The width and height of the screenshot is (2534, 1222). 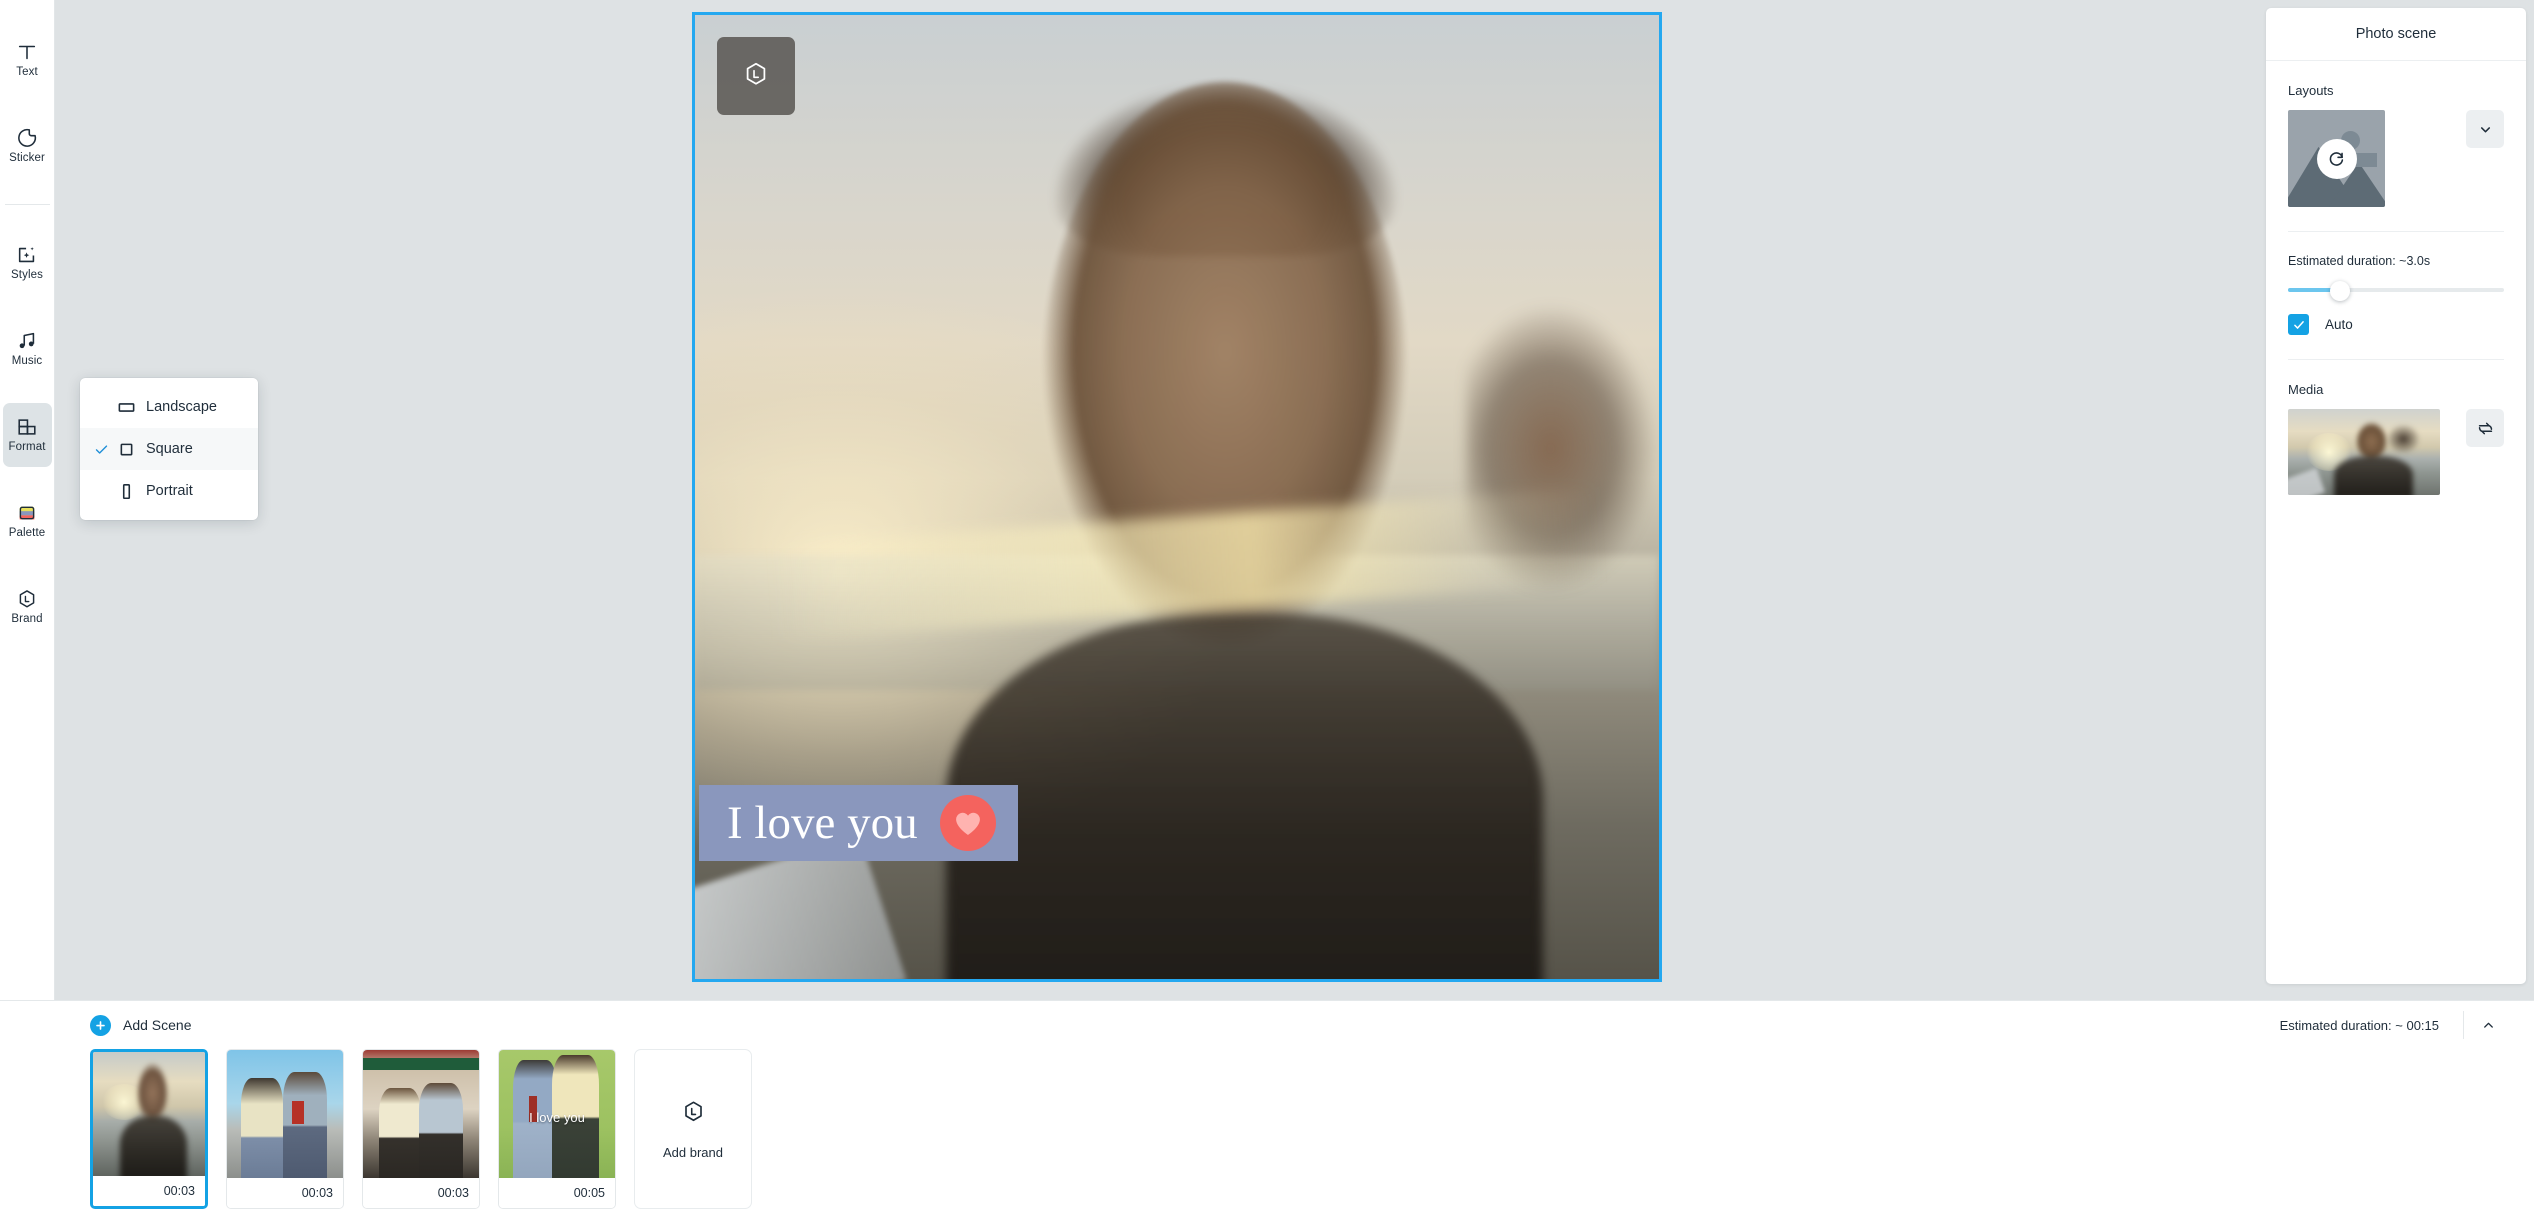 What do you see at coordinates (822, 822) in the screenshot?
I see `caption-text: I love you` at bounding box center [822, 822].